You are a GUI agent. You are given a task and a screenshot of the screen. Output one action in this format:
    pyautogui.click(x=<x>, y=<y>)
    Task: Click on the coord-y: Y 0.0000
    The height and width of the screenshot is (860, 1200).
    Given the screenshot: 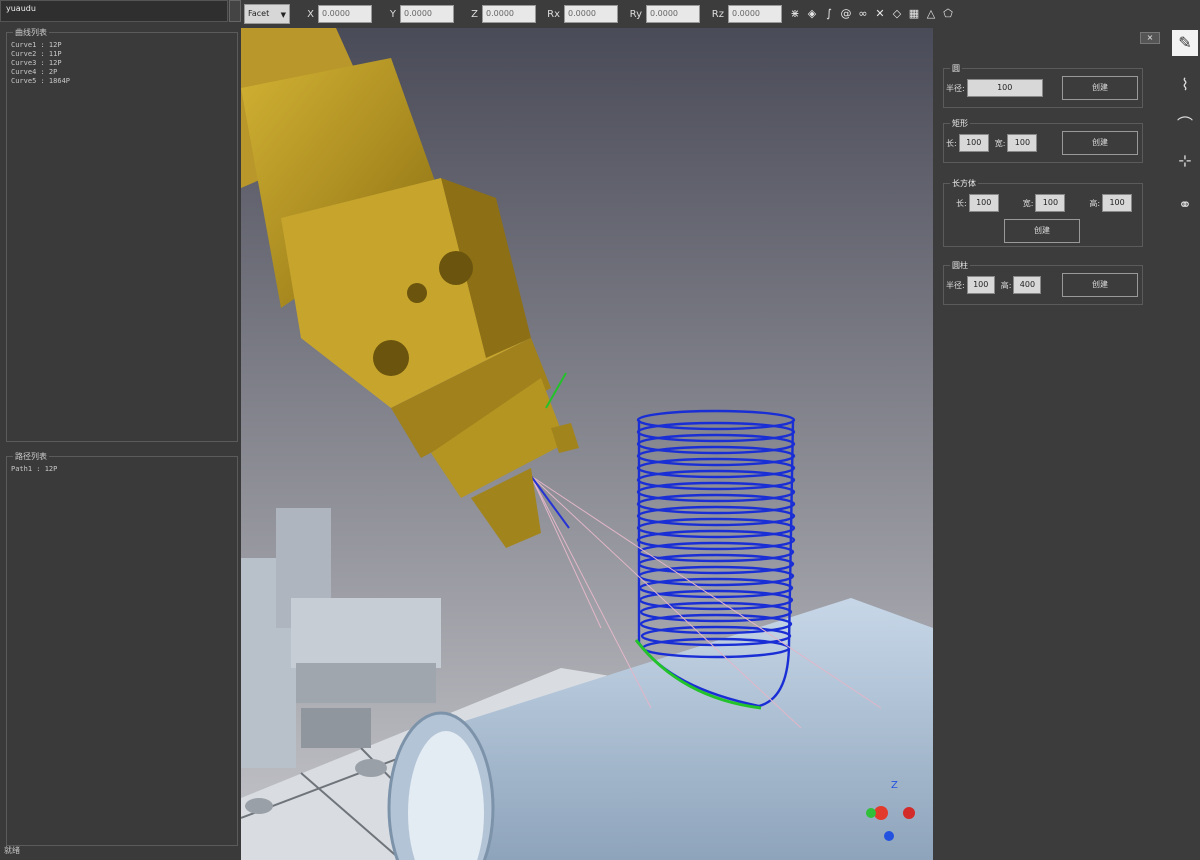 What is the action you would take?
    pyautogui.click(x=416, y=14)
    